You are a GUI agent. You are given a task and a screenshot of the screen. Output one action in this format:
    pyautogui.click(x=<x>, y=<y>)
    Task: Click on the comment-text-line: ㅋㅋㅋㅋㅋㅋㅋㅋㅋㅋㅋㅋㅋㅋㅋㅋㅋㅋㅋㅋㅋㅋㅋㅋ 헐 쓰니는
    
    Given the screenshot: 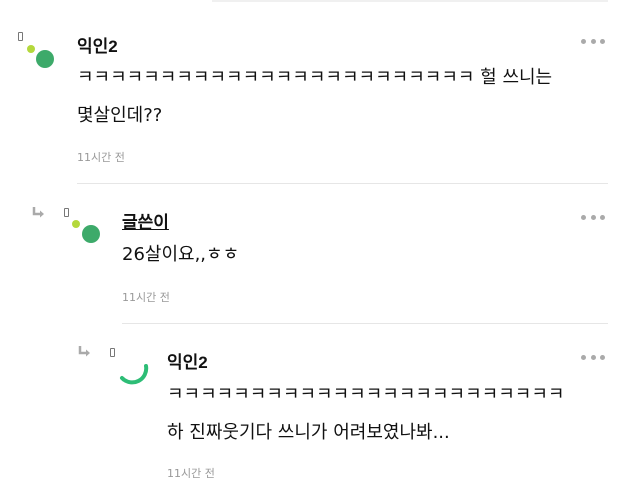 What is the action you would take?
    pyautogui.click(x=315, y=77)
    